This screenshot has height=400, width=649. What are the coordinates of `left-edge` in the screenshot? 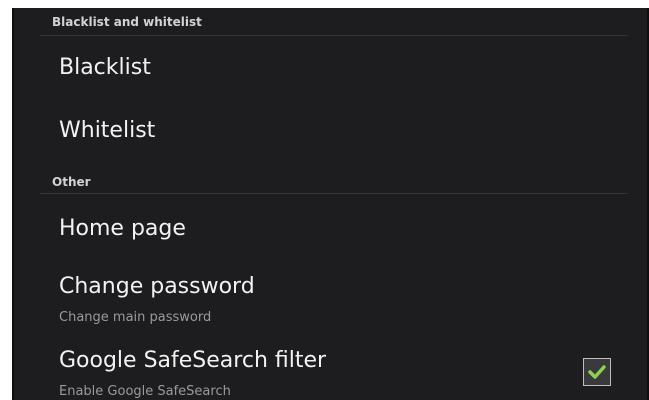 It's located at (13, 204).